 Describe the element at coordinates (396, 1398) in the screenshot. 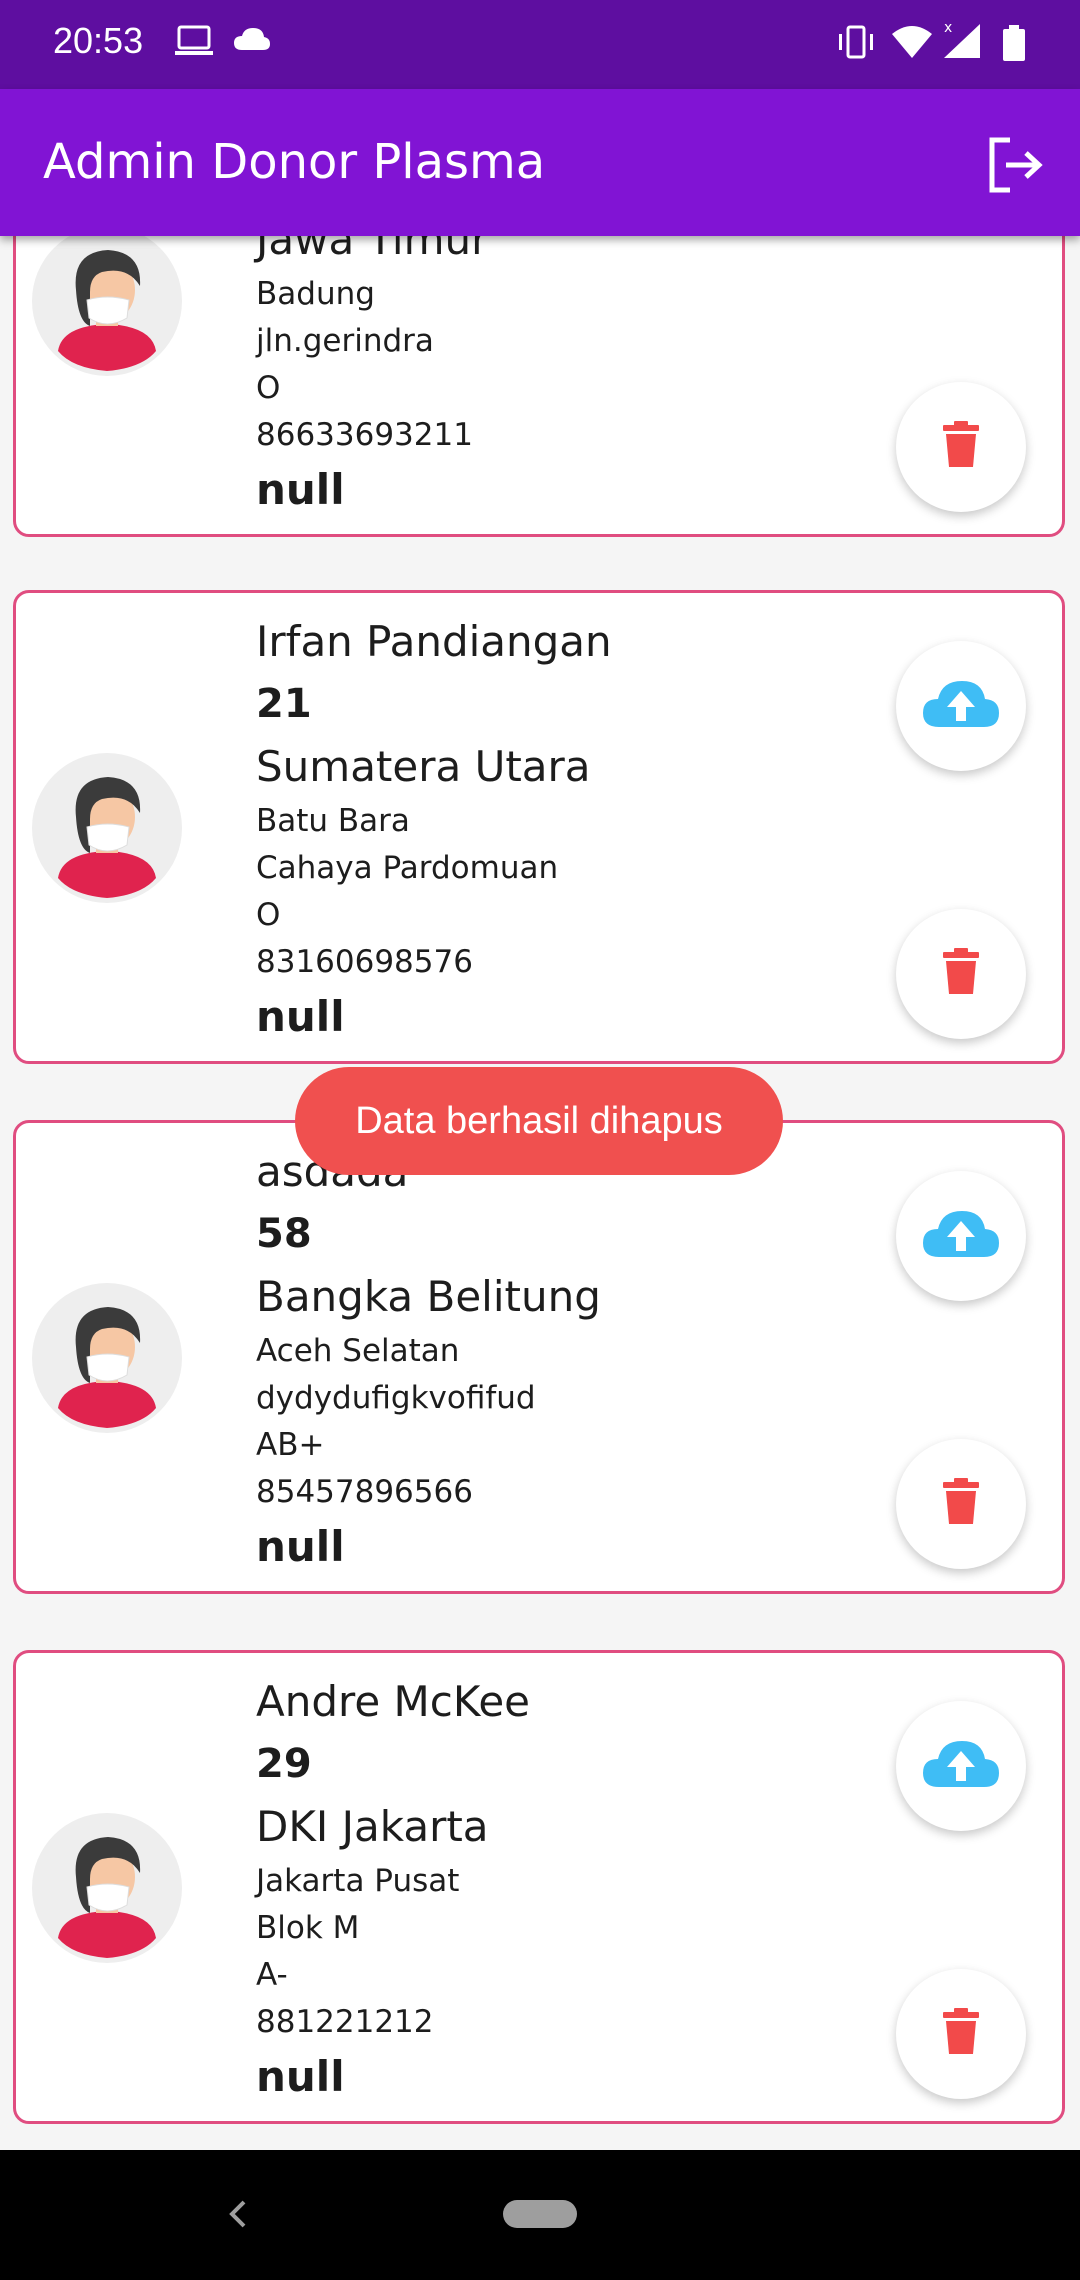

I see `donor-address: dydydufigkvofifud` at that location.